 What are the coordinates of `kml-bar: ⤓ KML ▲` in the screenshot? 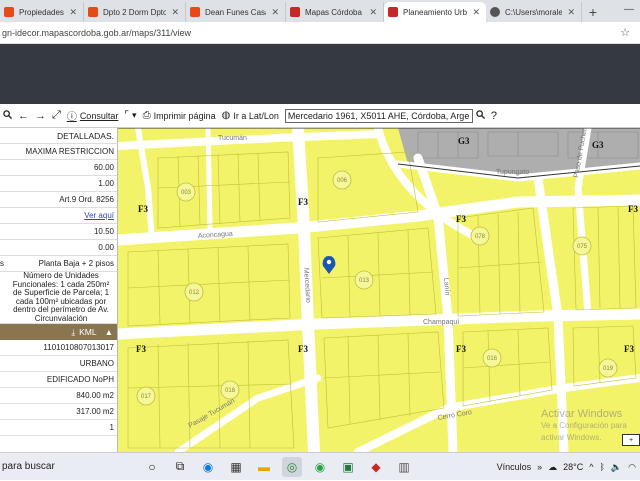 It's located at (58, 332).